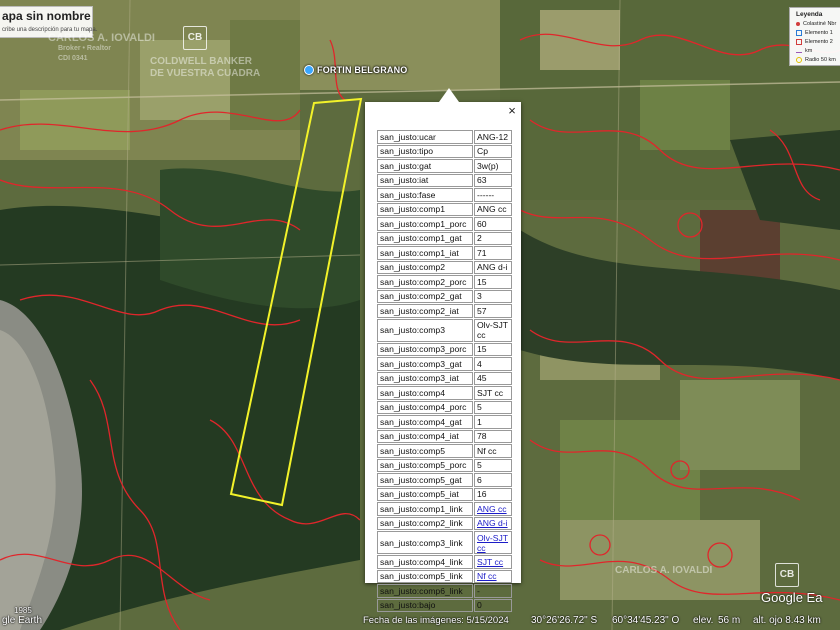  Describe the element at coordinates (493, 166) in the screenshot. I see `attribute-value: 3w(p)` at that location.